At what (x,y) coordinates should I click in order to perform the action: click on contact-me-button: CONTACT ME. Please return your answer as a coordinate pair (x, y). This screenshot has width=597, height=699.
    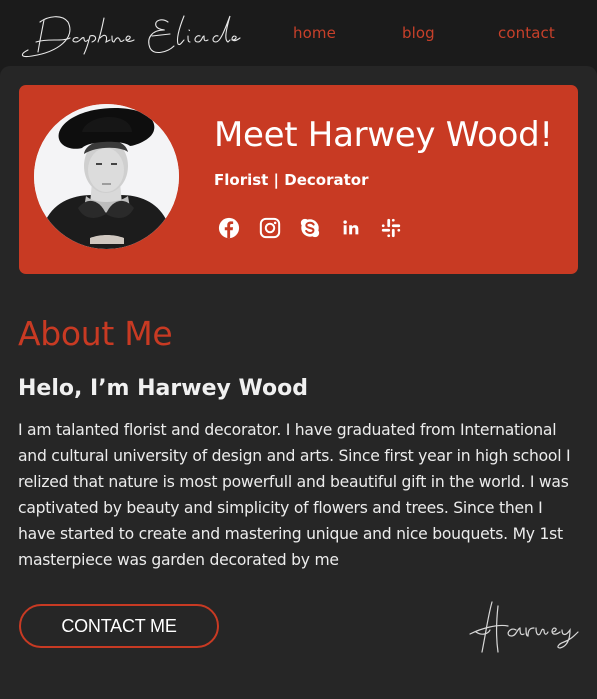
    Looking at the image, I should click on (119, 626).